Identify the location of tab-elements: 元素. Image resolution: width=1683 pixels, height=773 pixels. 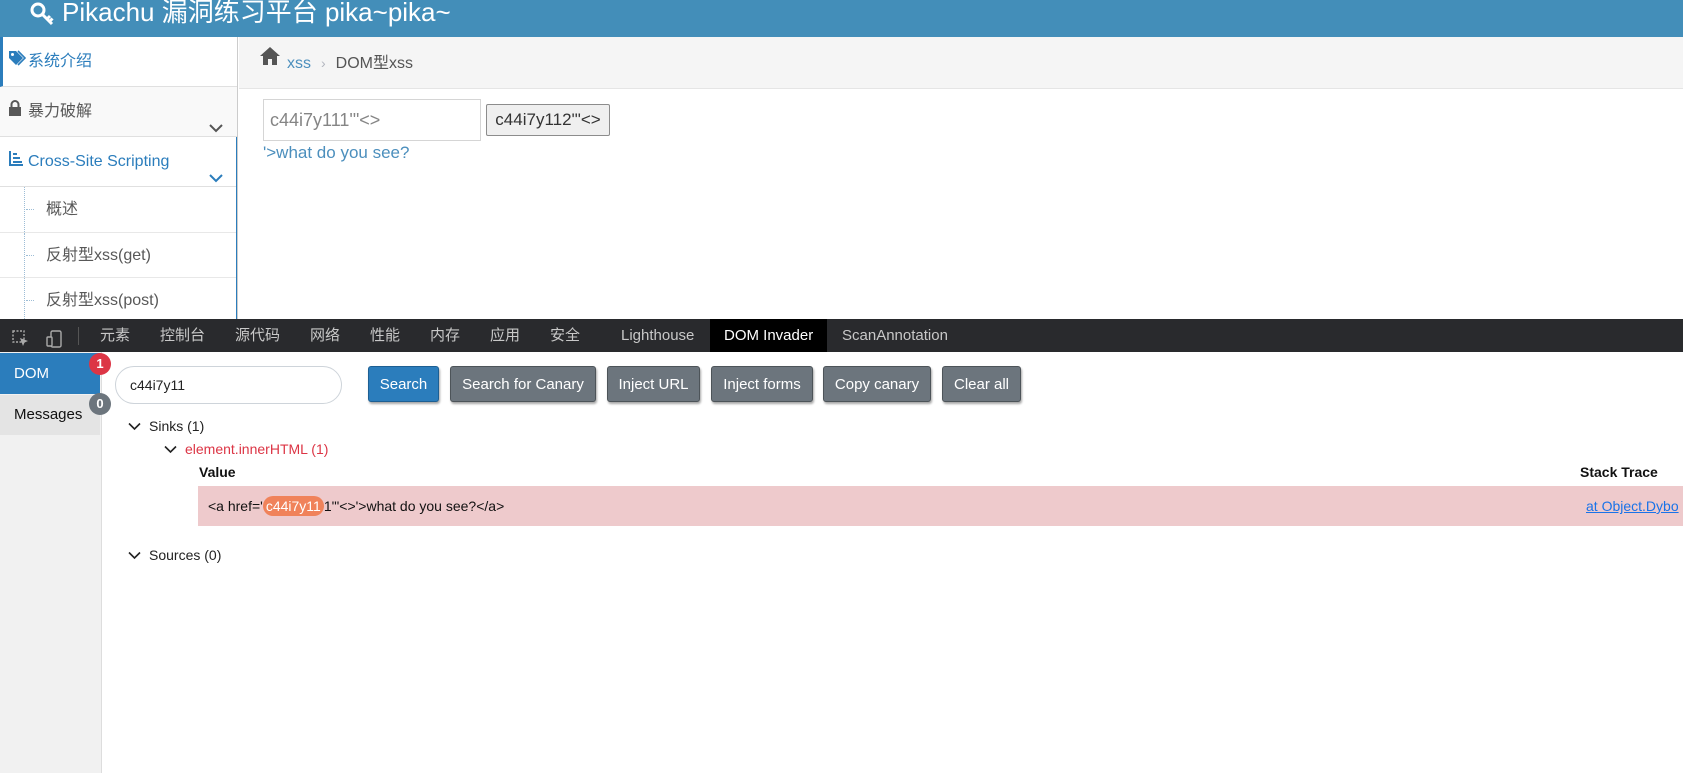
(115, 335).